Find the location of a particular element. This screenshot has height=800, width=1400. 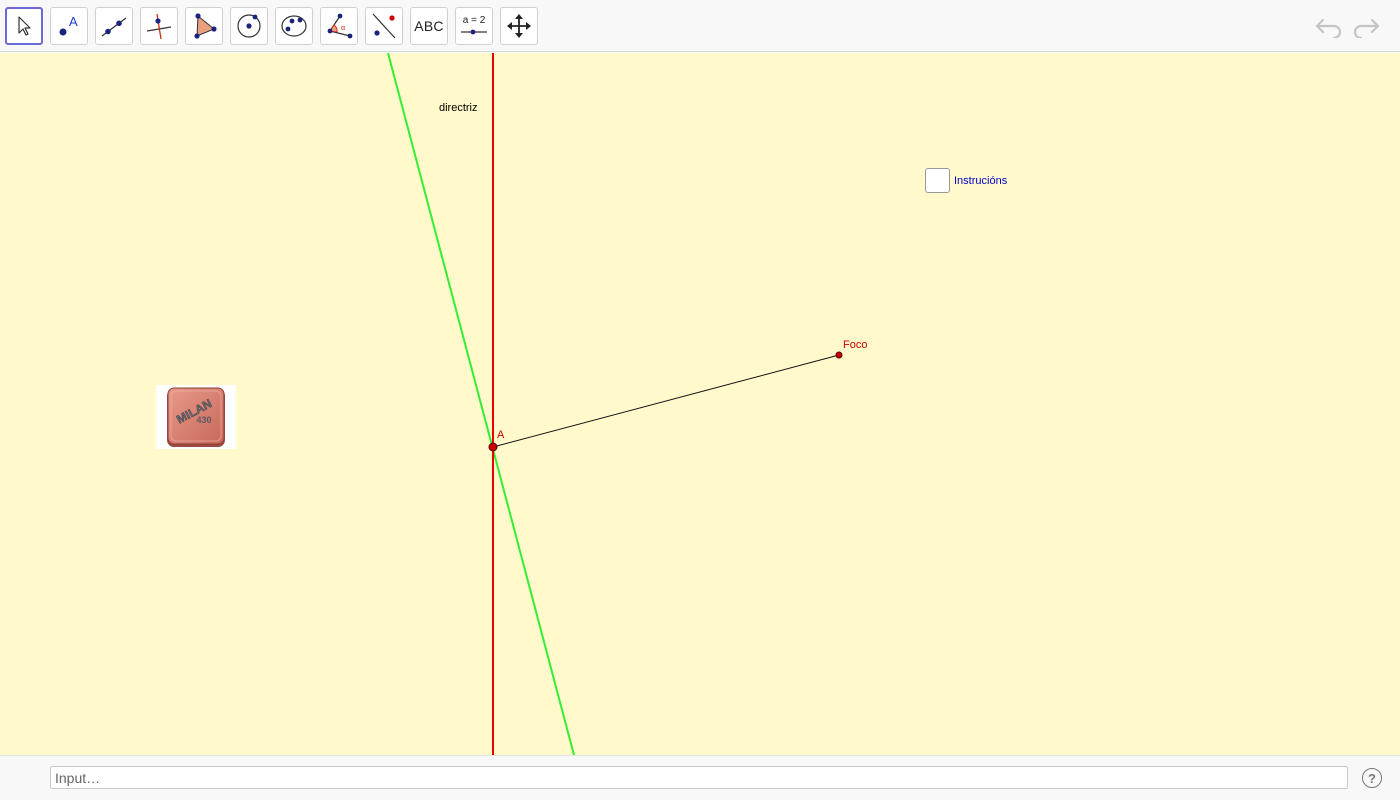

eraser-image-icon: MILAN 430 is located at coordinates (196, 417).